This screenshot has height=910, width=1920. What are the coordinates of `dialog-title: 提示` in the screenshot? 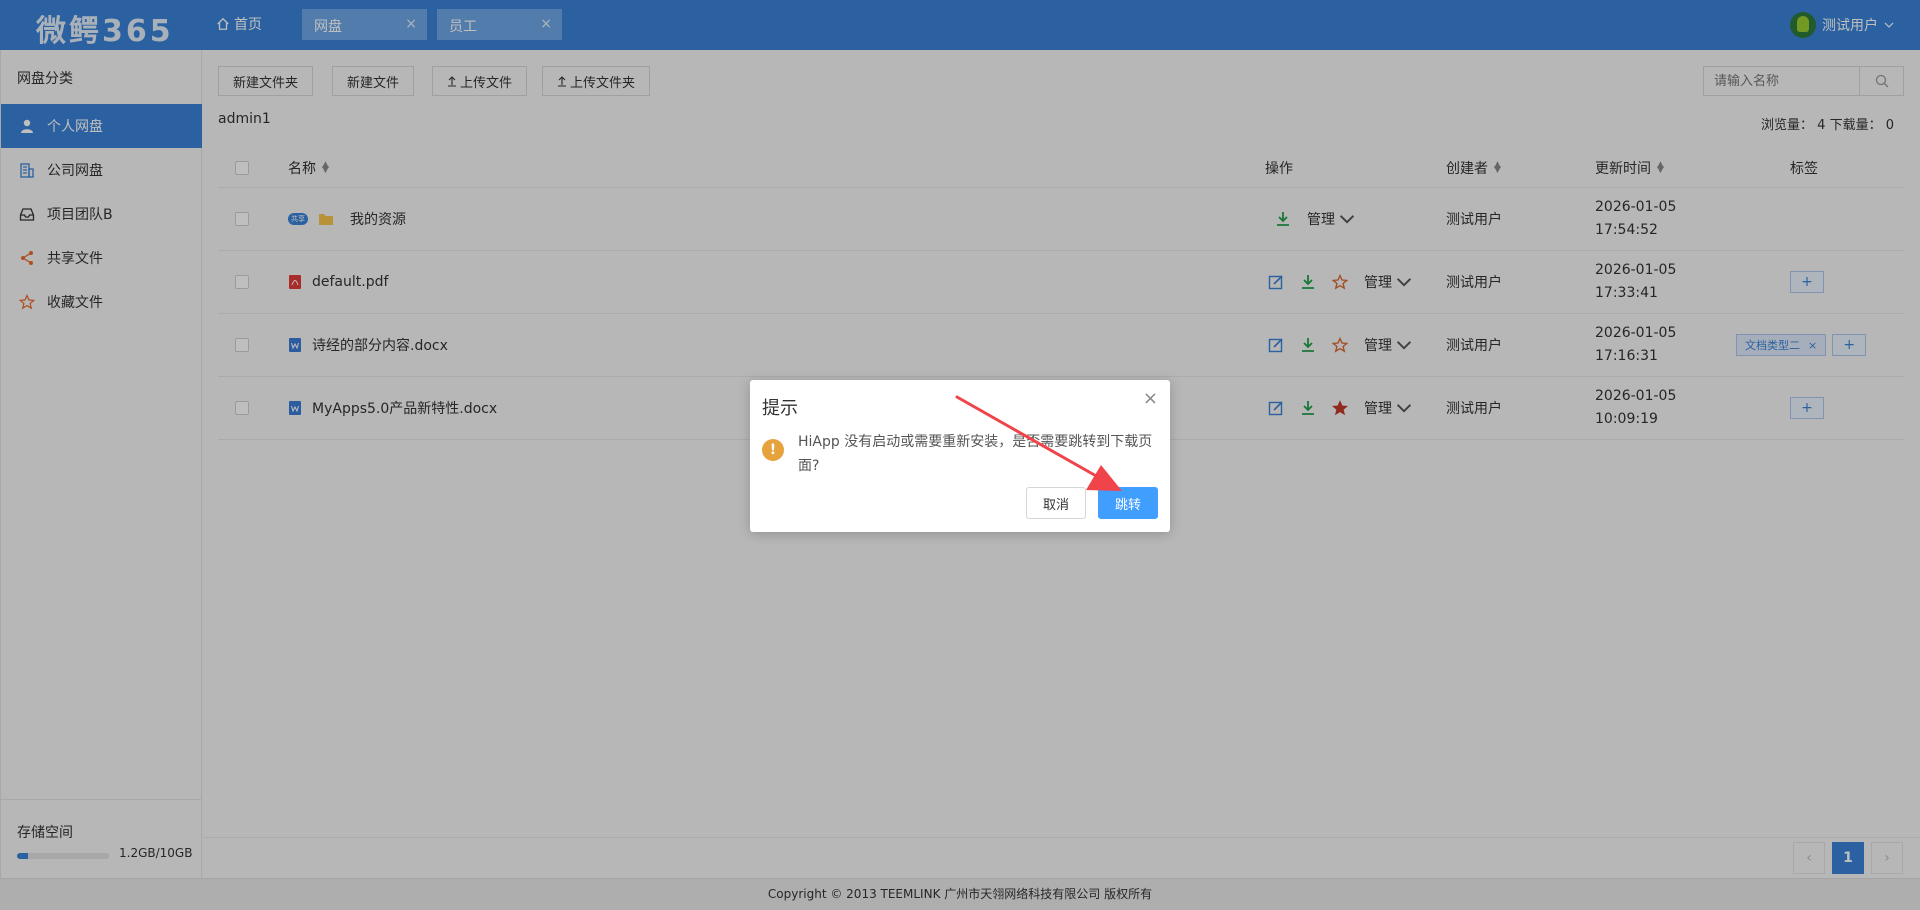 It's located at (780, 408).